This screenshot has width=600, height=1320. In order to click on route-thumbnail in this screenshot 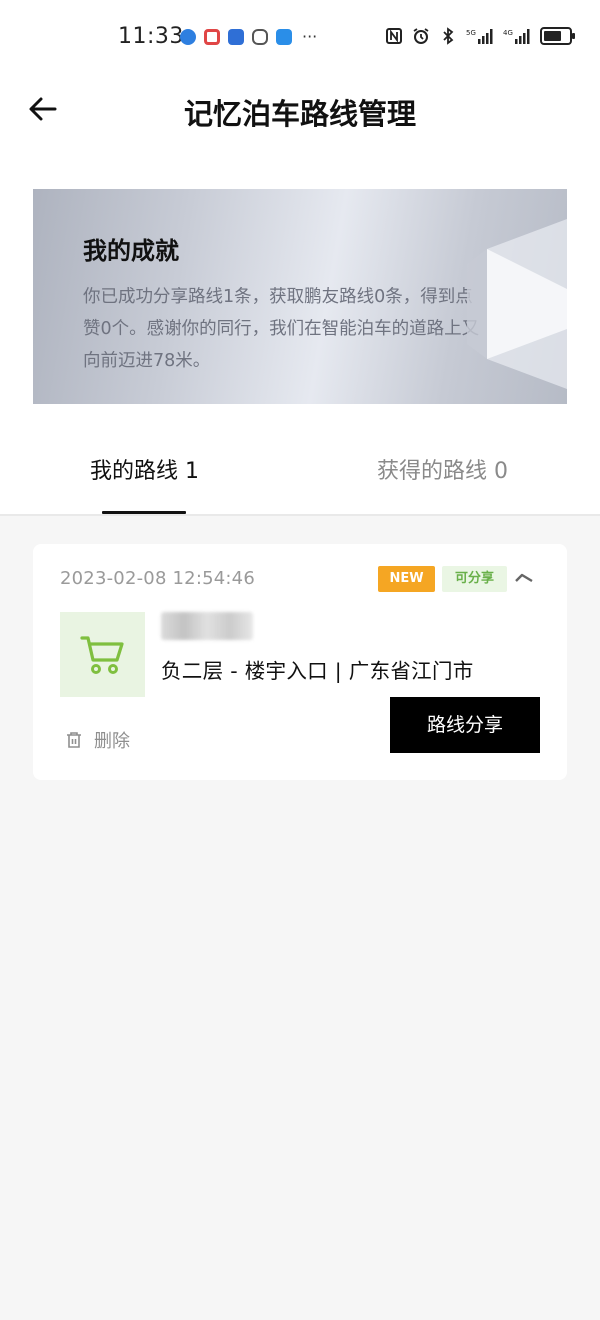, I will do `click(102, 654)`.